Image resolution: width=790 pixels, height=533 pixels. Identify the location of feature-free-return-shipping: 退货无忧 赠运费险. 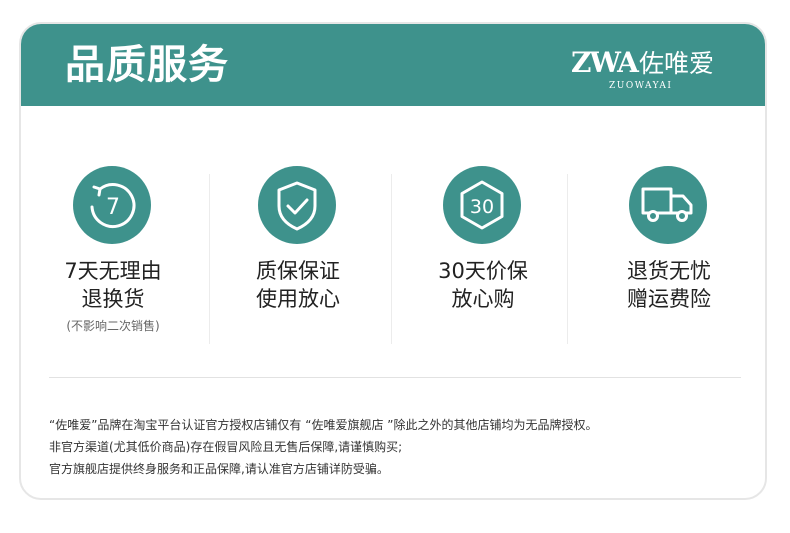
(669, 231).